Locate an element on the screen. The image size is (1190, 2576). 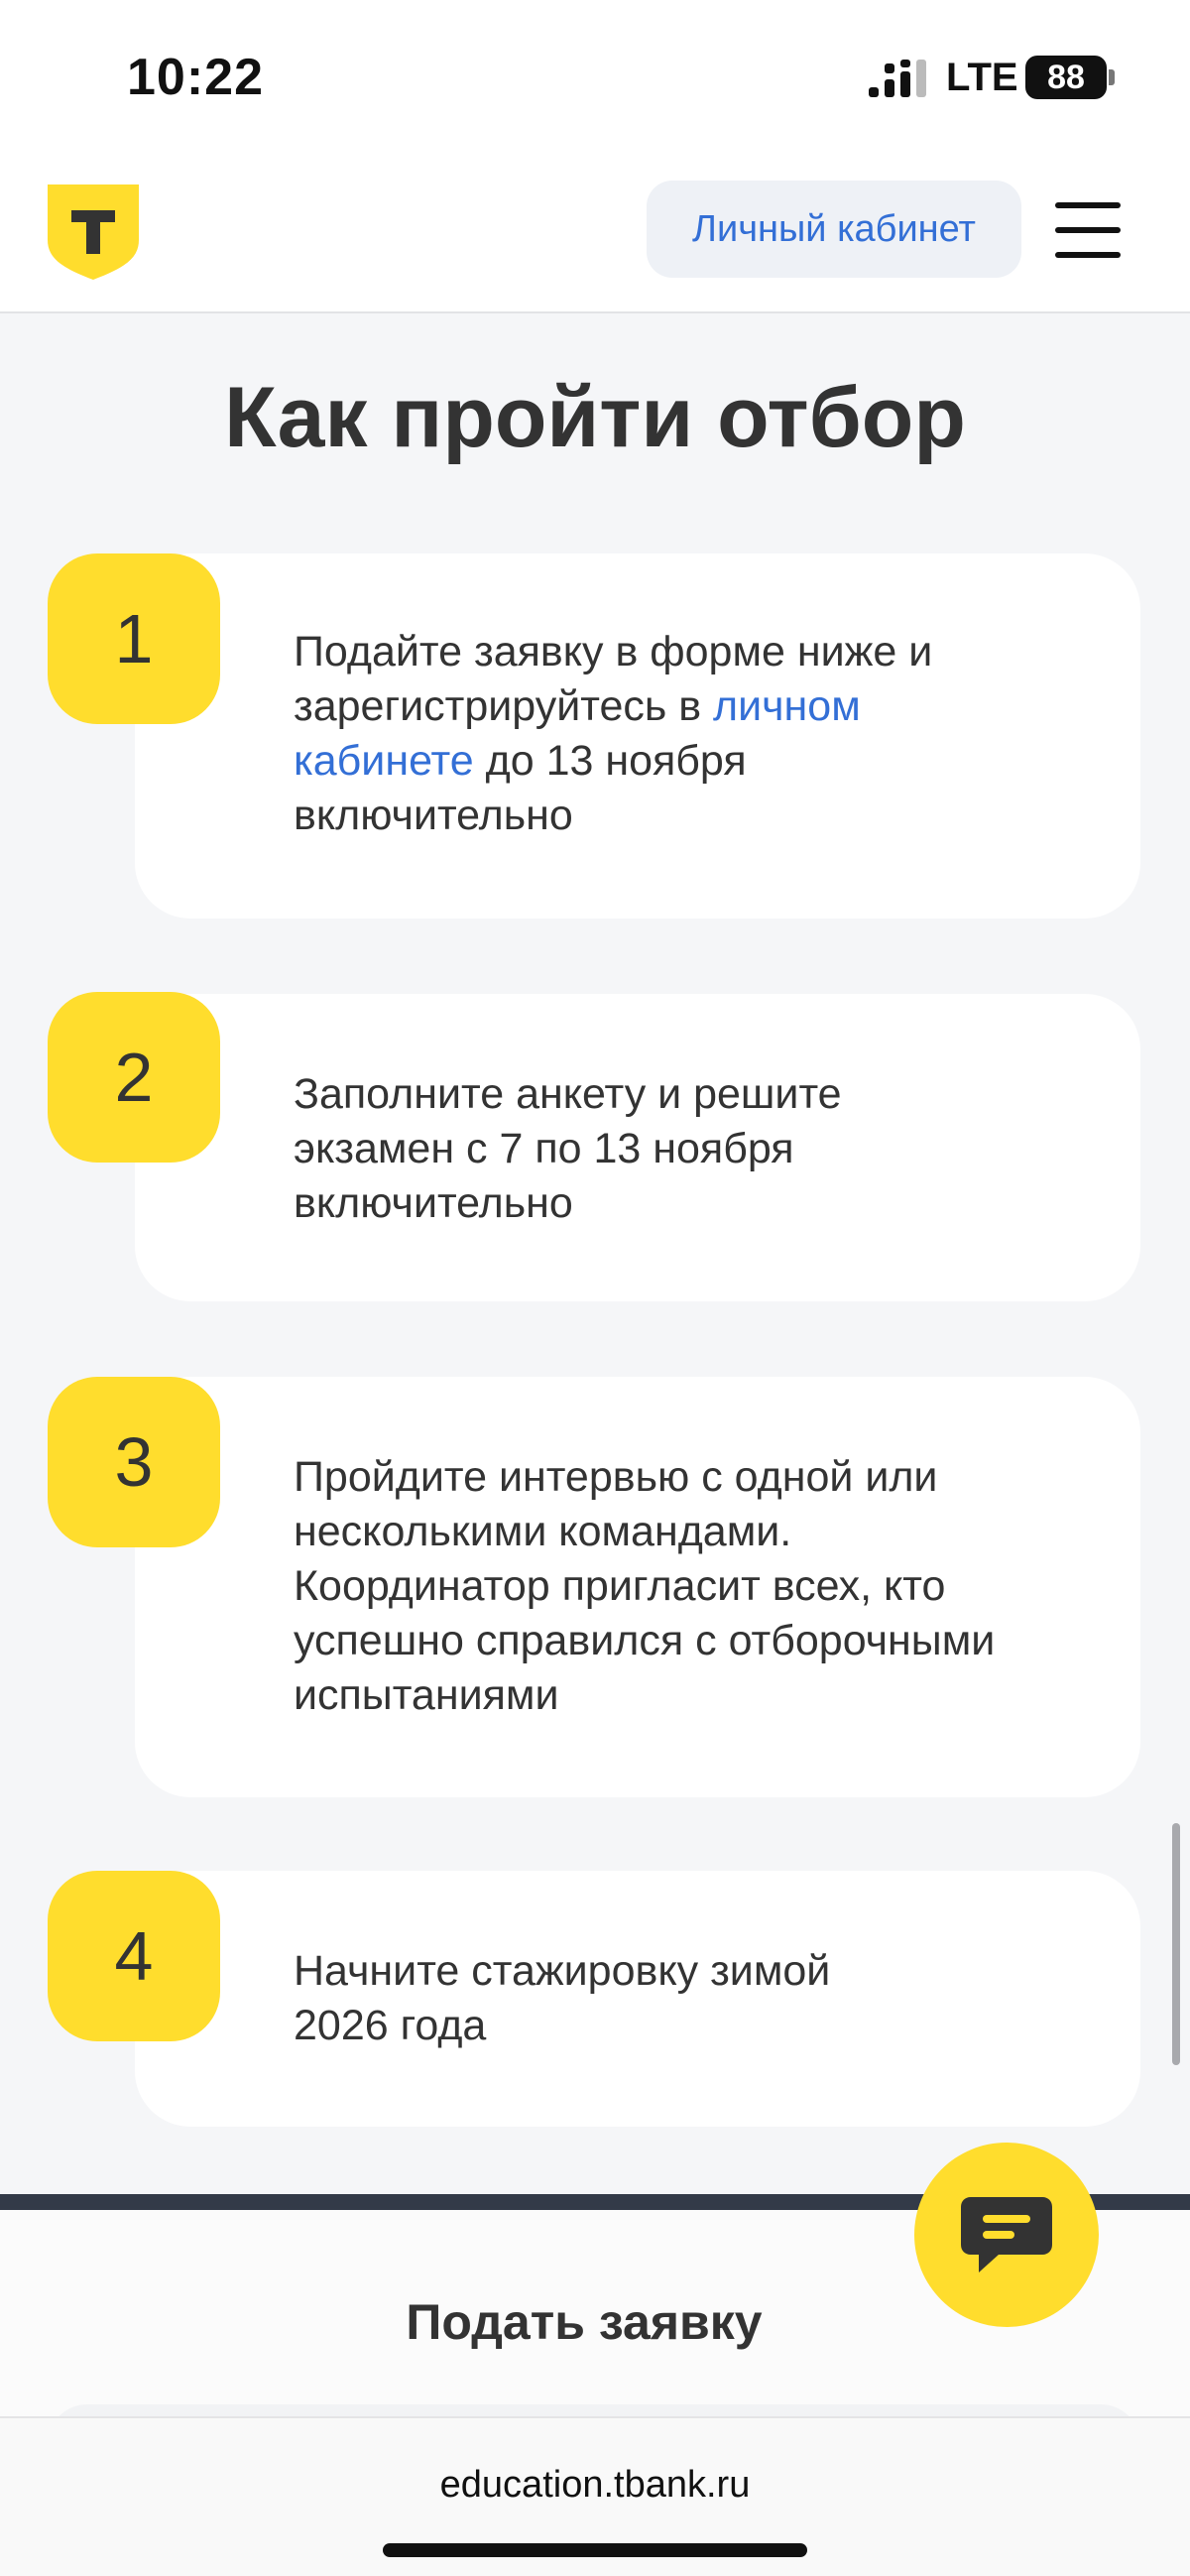
step-number-badge-2: 2 is located at coordinates (134, 1077).